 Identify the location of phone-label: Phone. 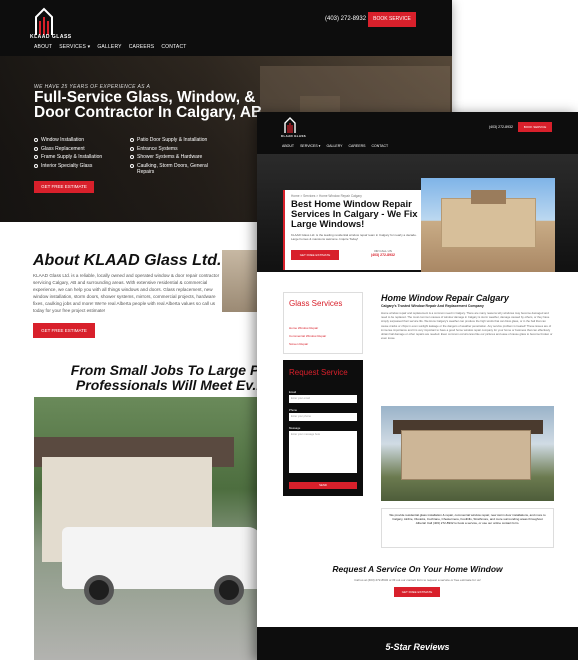
(293, 410).